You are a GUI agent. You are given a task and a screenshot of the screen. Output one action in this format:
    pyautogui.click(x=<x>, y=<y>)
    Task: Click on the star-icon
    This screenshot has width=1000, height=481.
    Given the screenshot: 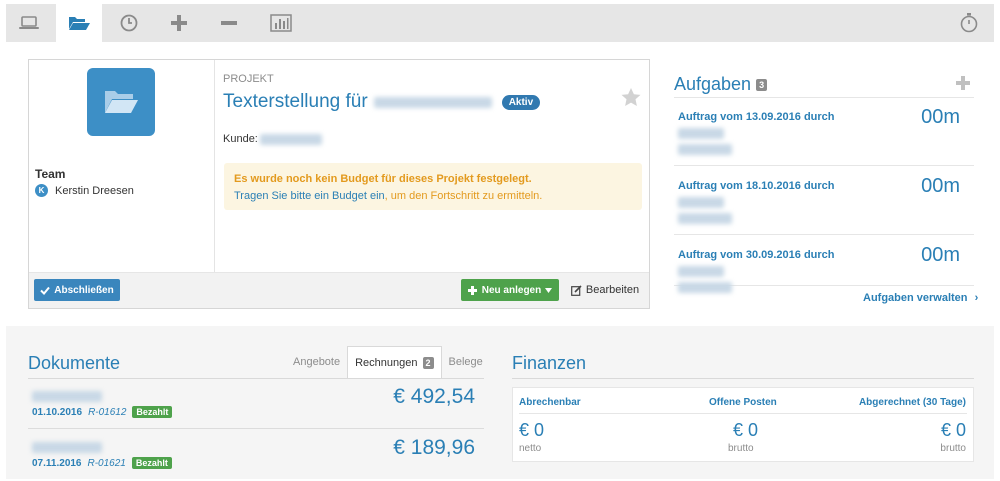 What is the action you would take?
    pyautogui.click(x=631, y=99)
    